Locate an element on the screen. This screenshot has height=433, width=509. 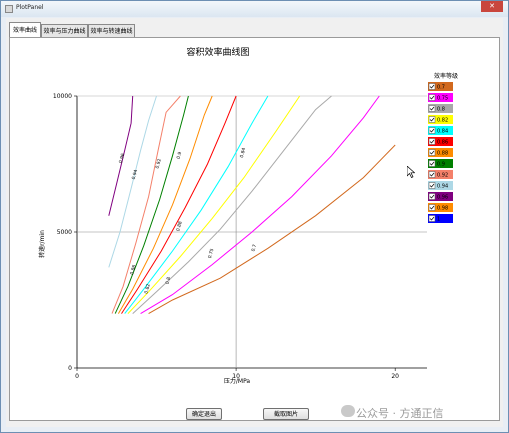
wechat-icon is located at coordinates (348, 411).